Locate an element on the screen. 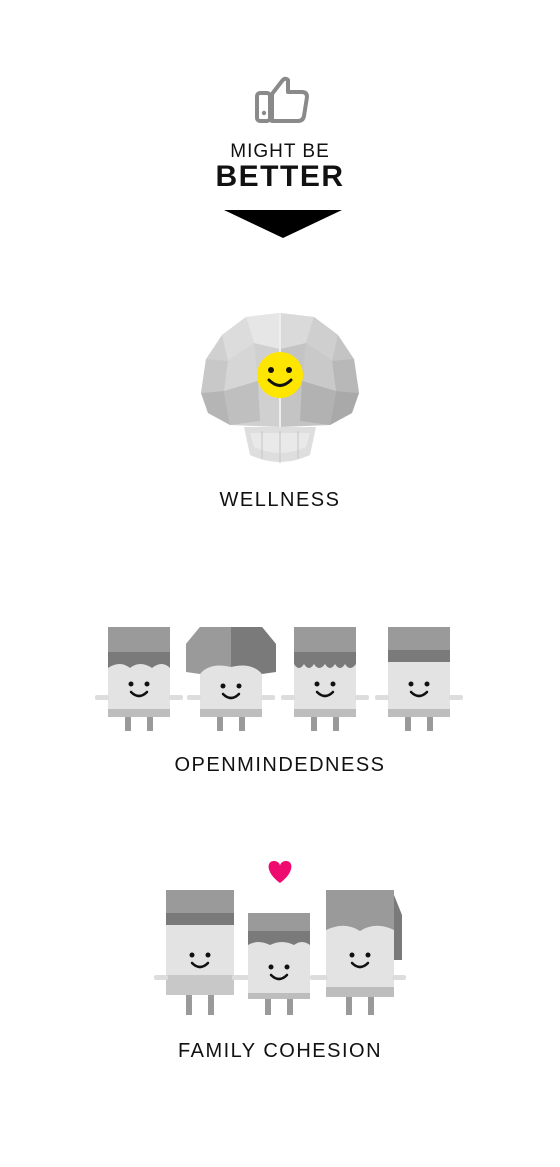  four-children-icon is located at coordinates (279, 679).